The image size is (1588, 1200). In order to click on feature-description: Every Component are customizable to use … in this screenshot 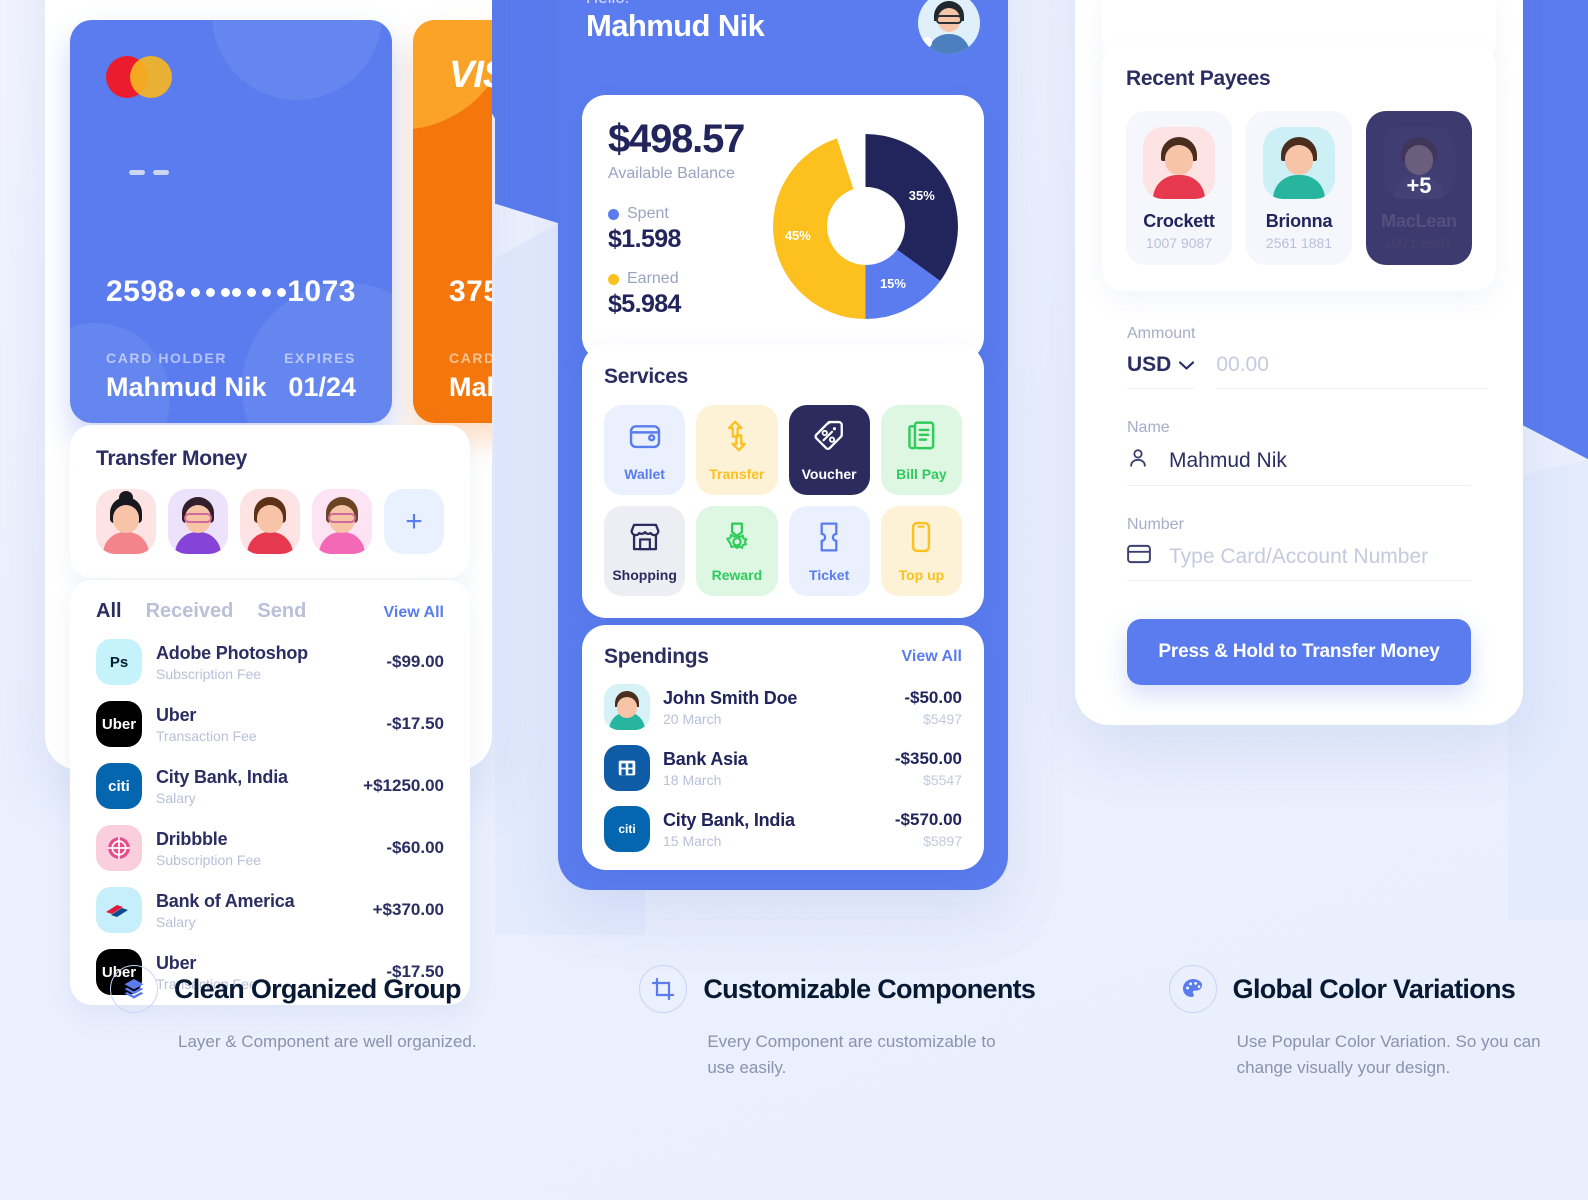, I will do `click(851, 1054)`.